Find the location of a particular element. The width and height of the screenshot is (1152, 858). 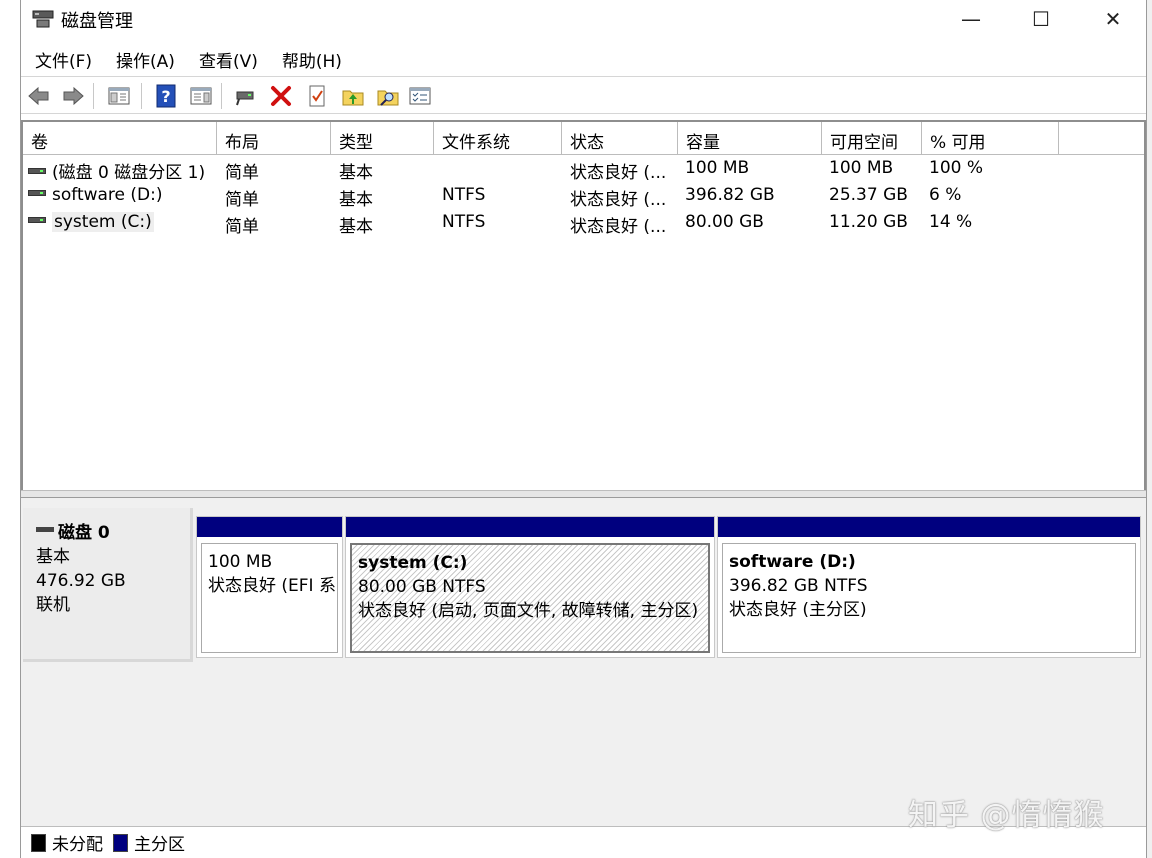

capacity-cell: 80.00 GB is located at coordinates (724, 222).